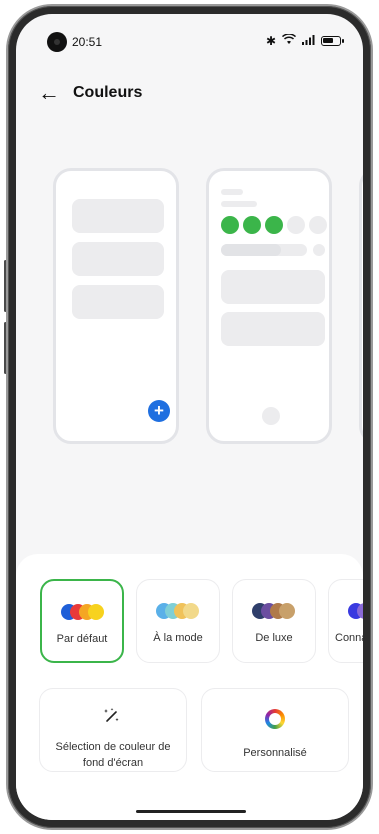  I want to click on wifi-icon, so click(289, 40).